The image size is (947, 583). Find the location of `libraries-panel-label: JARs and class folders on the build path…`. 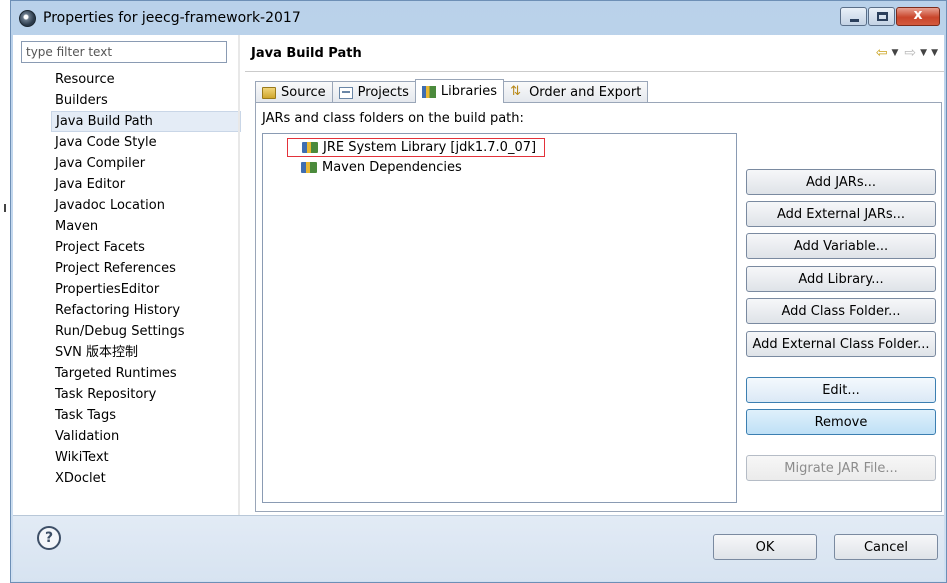

libraries-panel-label: JARs and class folders on the build path… is located at coordinates (393, 118).